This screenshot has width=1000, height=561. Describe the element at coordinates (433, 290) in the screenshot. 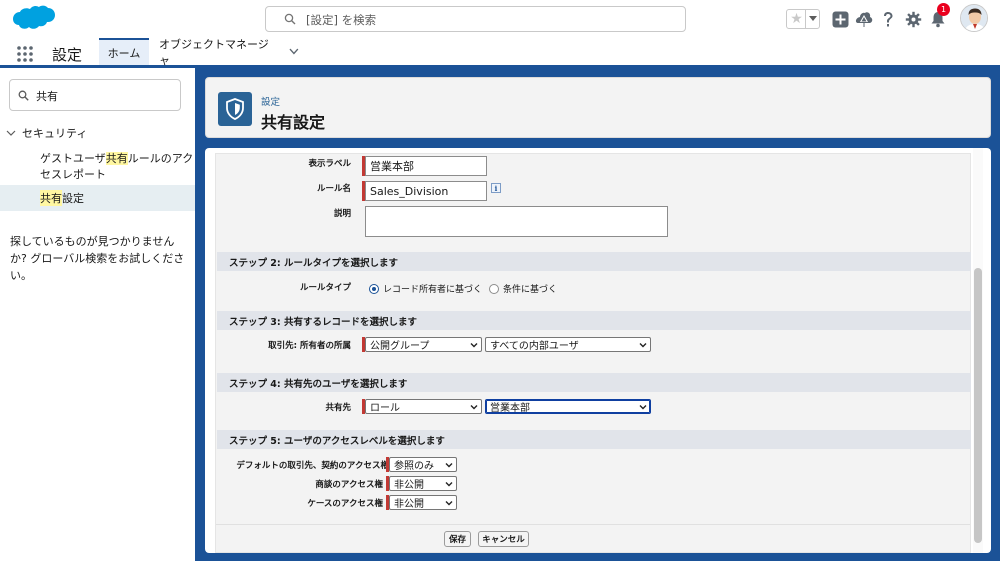

I see `radio-owner-based-label: レコード所有者に基づく` at that location.